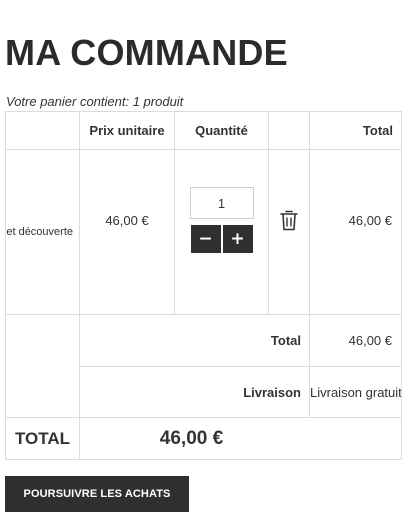 The height and width of the screenshot is (512, 404). What do you see at coordinates (355, 340) in the screenshot?
I see `subtotal-value: 46,00 €` at bounding box center [355, 340].